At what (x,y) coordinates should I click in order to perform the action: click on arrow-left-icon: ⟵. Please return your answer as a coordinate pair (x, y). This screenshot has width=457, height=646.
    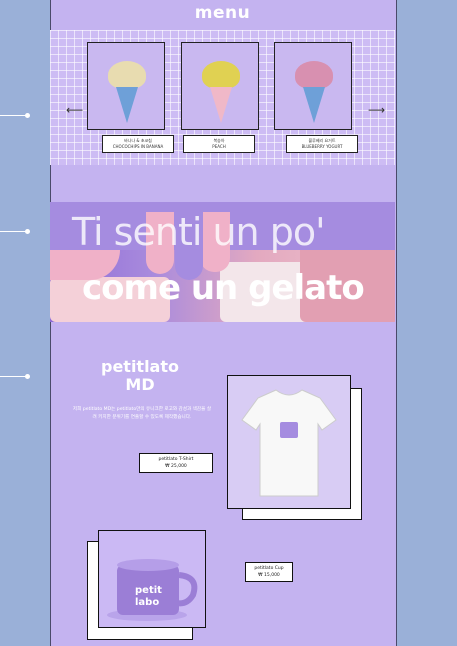
    Looking at the image, I should click on (74, 110).